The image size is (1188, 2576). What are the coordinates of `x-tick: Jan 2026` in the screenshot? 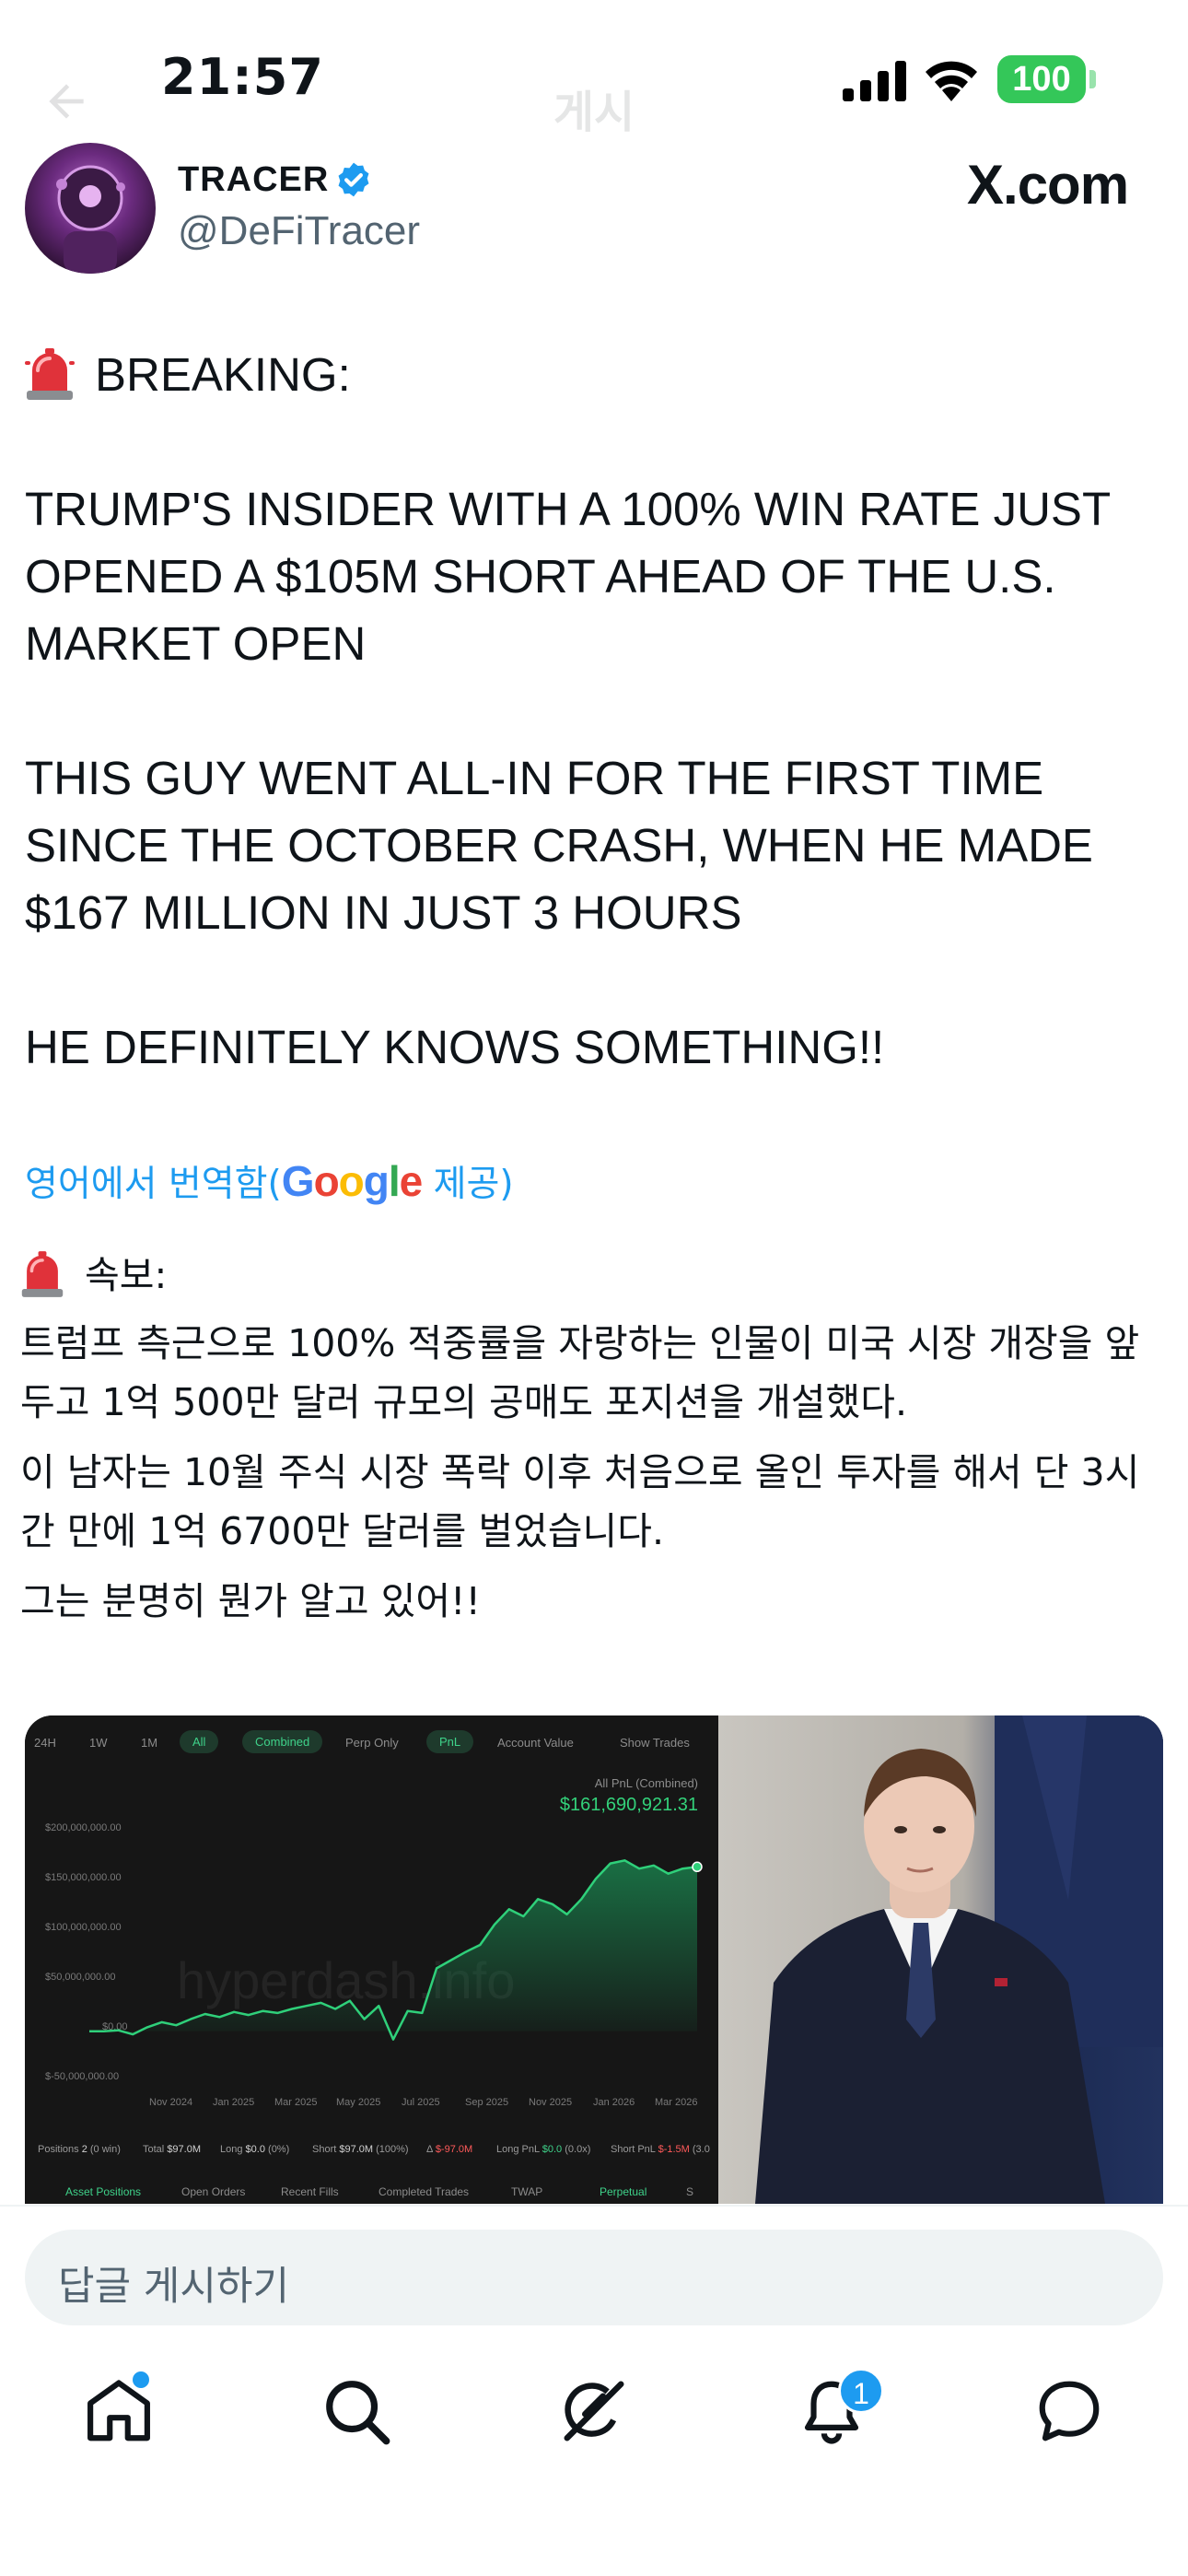 It's located at (614, 2102).